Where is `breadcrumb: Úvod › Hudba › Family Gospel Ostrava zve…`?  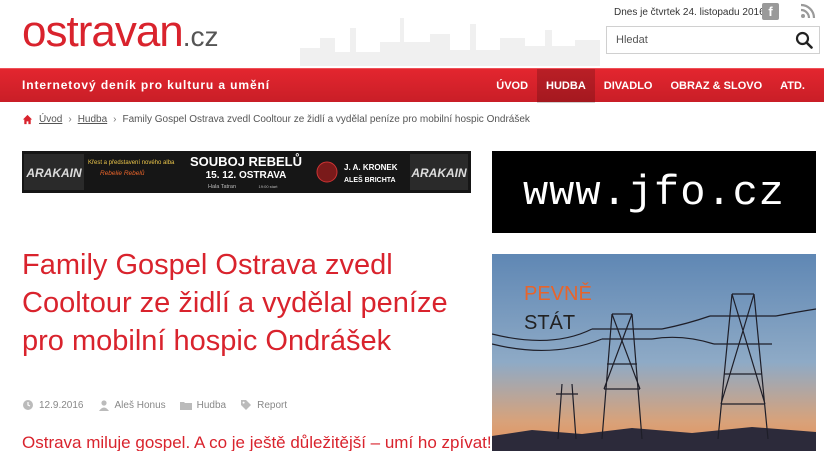
breadcrumb: Úvod › Hudba › Family Gospel Ostrava zve… is located at coordinates (276, 119).